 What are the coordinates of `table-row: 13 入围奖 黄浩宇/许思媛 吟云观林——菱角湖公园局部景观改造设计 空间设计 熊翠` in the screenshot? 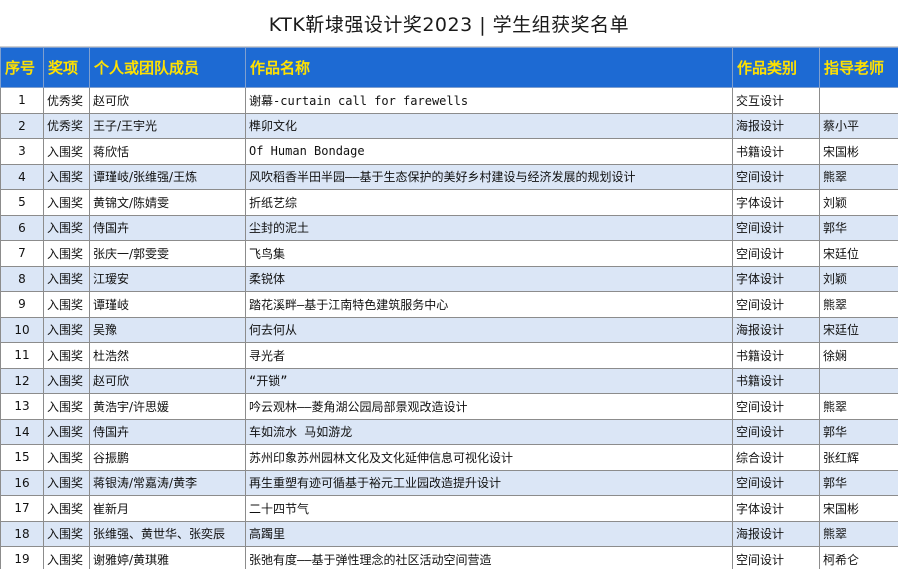 It's located at (449, 406).